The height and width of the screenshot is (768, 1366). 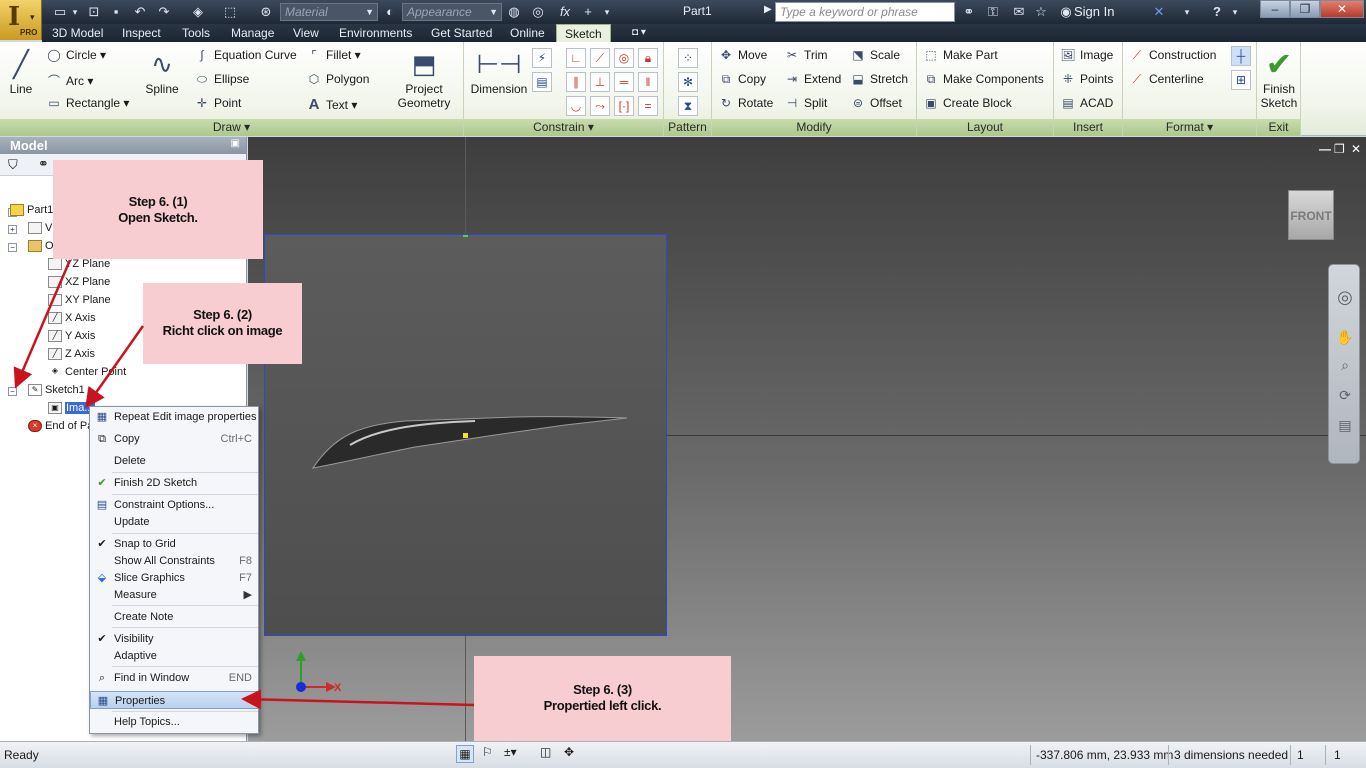 I want to click on finish-sketch-button: ✔ Finish Sketch, so click(x=1279, y=78).